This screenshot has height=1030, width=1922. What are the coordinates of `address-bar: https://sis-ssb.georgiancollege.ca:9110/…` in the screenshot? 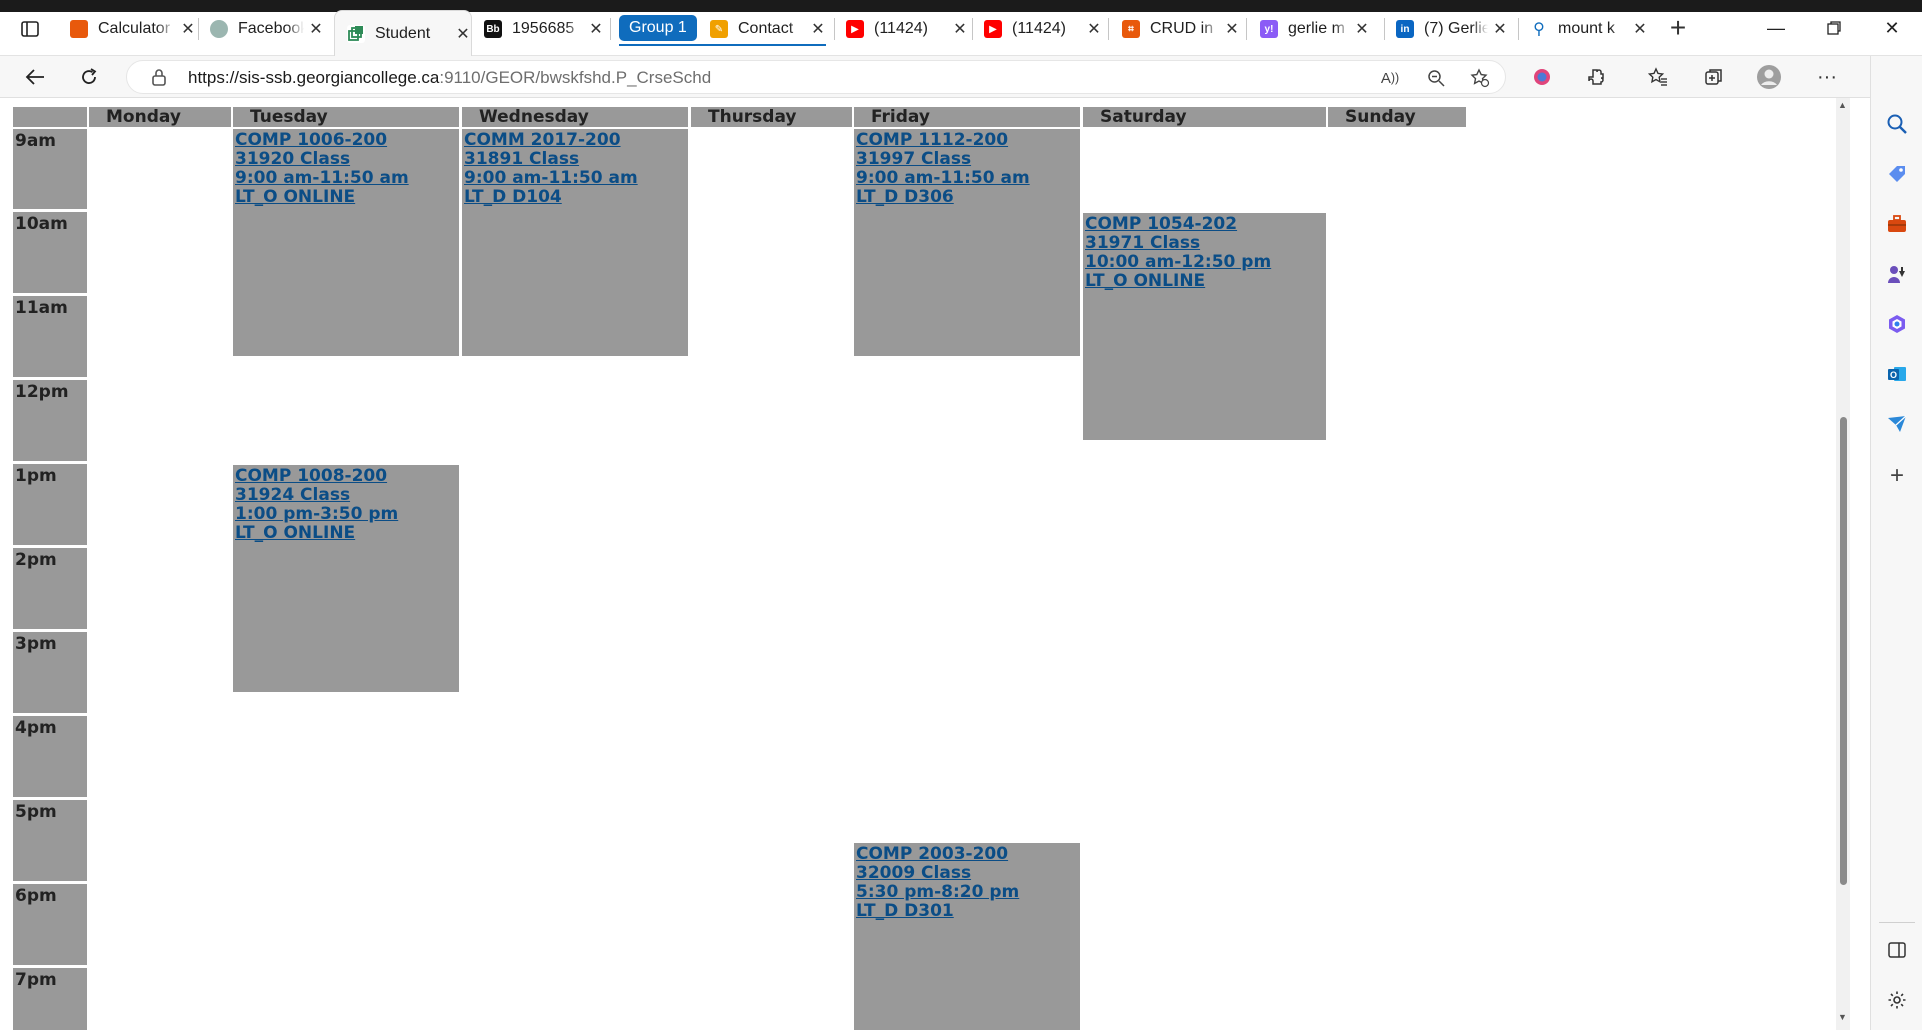 It's located at (816, 77).